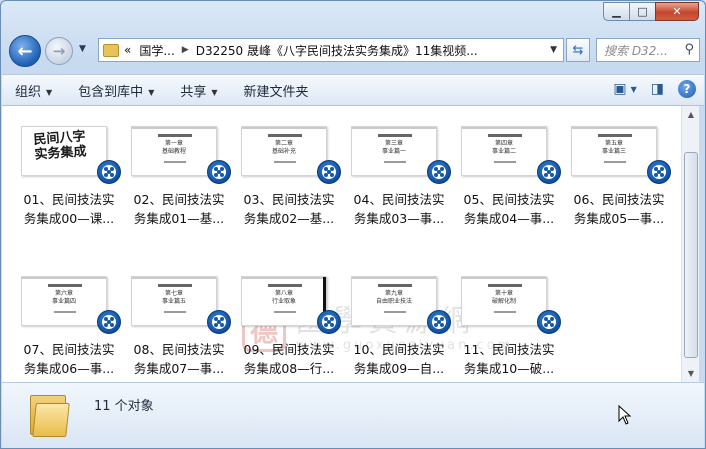 Image resolution: width=706 pixels, height=449 pixels. What do you see at coordinates (60, 146) in the screenshot?
I see `thumbnail-title: 民间八字 实务集成` at bounding box center [60, 146].